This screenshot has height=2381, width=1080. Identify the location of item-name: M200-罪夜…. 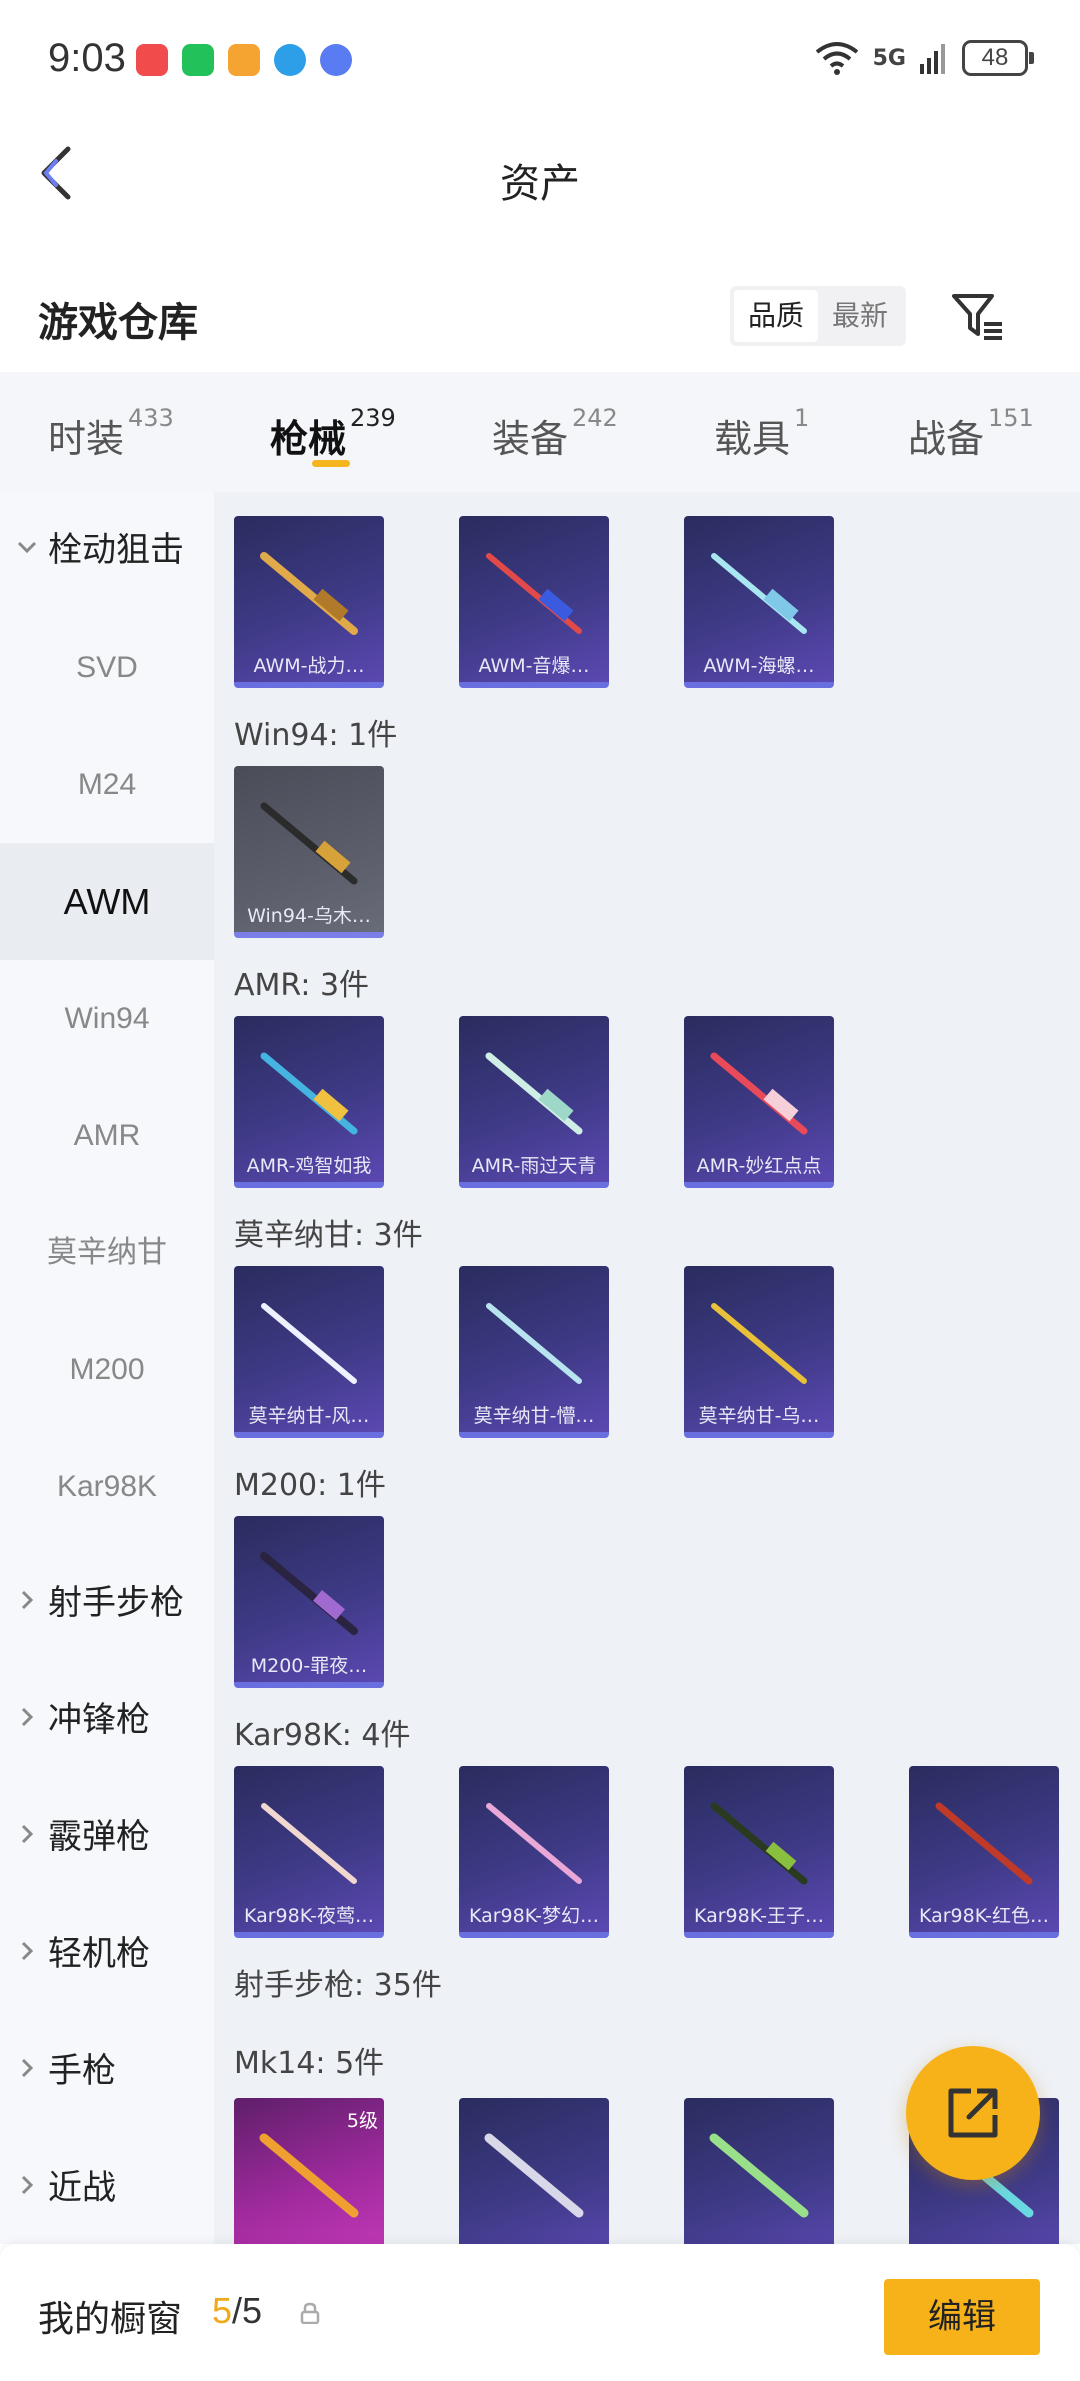
(309, 1666).